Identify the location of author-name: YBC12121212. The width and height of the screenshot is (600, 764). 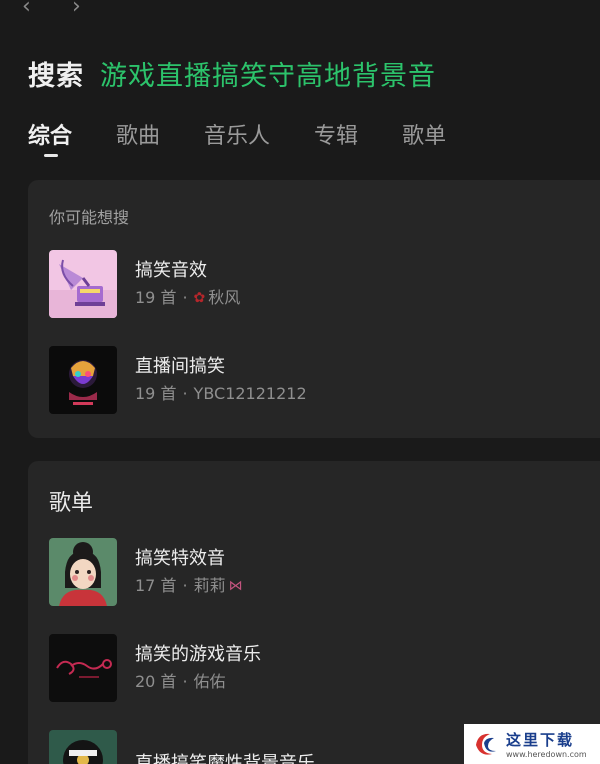
(250, 393).